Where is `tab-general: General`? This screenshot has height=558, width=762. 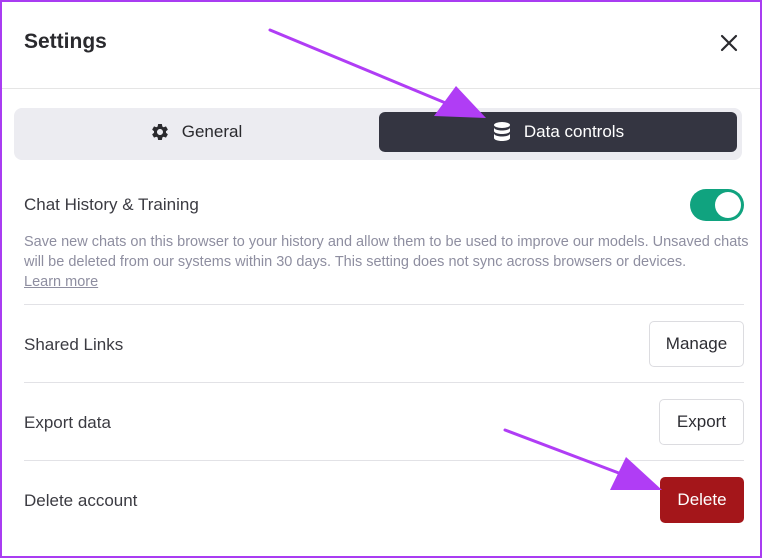
tab-general: General is located at coordinates (196, 132).